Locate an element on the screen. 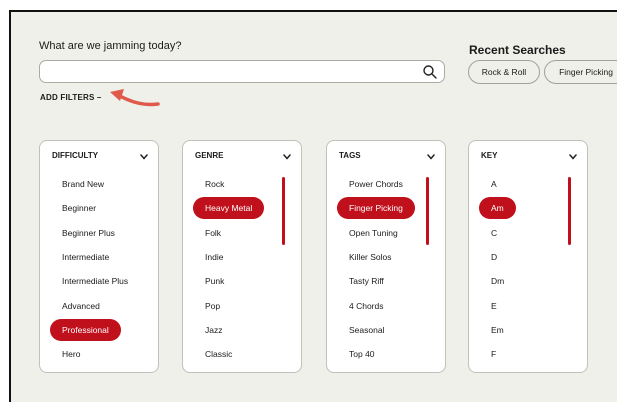  prompt-label: What are we jamming today? is located at coordinates (110, 46).